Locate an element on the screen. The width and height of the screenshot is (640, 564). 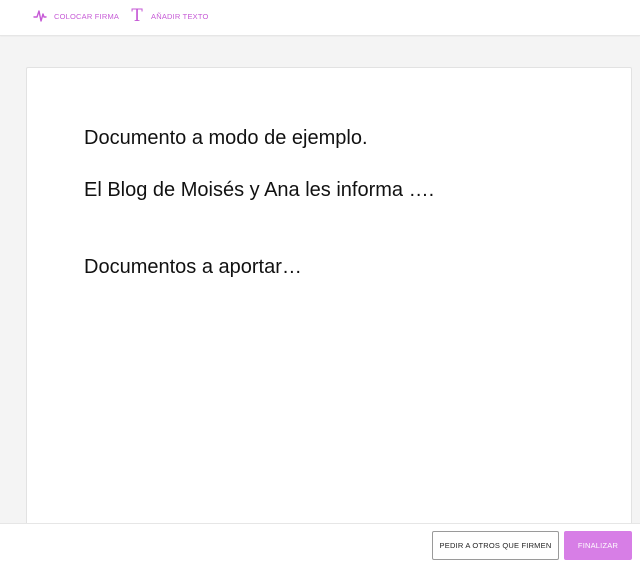
ask-others-to-sign-button: PEDIR A OTROS QUE FIRMEN is located at coordinates (495, 545).